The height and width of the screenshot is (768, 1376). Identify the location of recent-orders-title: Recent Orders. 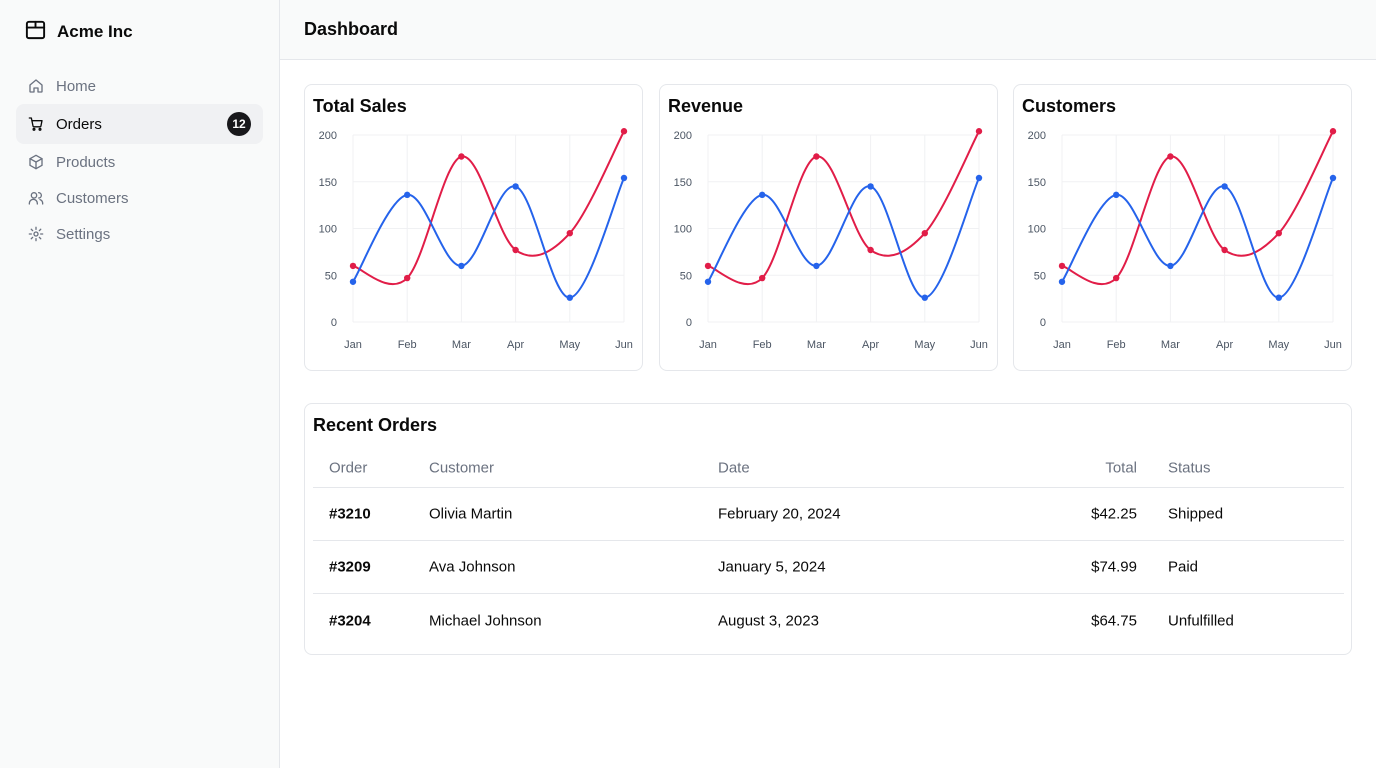
(375, 425).